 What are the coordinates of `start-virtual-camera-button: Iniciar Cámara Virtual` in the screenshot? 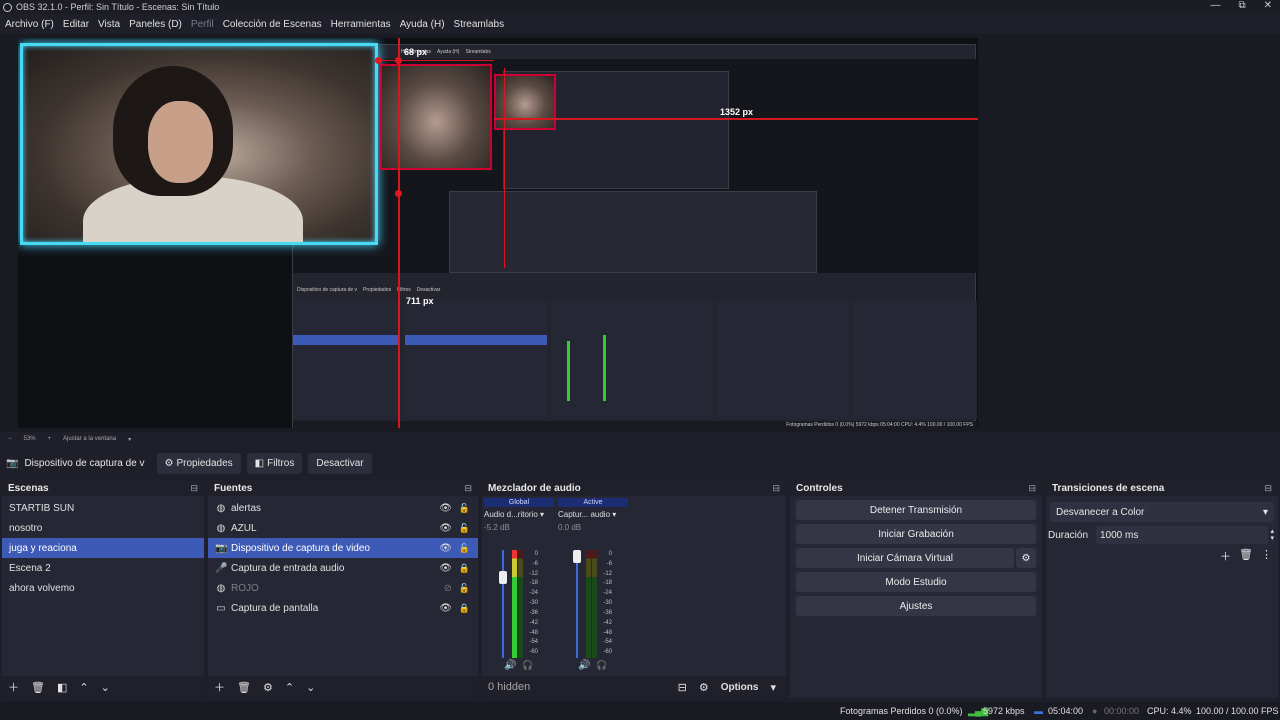 It's located at (905, 558).